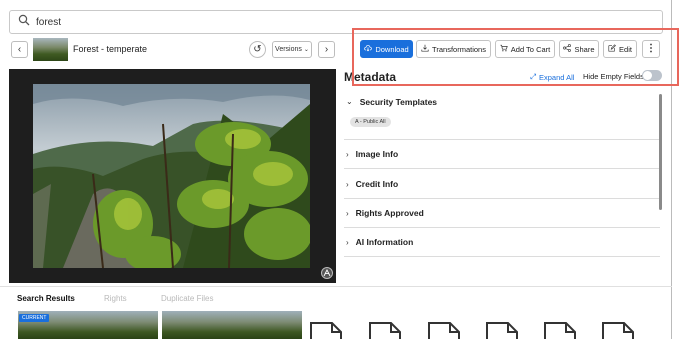  What do you see at coordinates (24, 22) in the screenshot?
I see `search-icon` at bounding box center [24, 22].